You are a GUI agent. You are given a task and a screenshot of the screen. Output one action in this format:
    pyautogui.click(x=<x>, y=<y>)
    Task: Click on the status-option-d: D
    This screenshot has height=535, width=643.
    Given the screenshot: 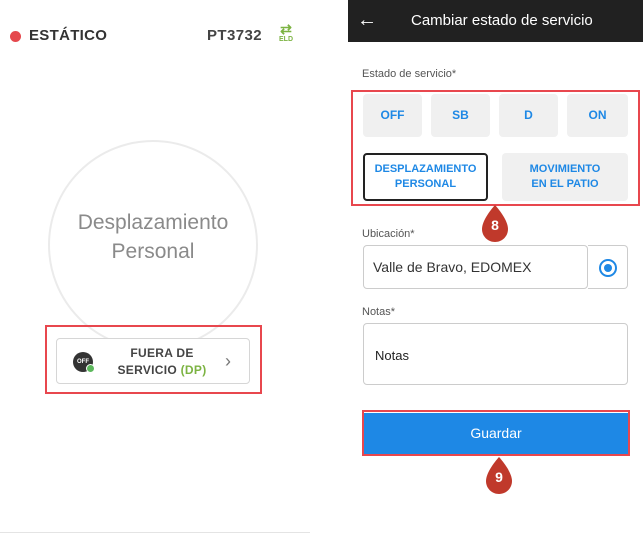 What is the action you would take?
    pyautogui.click(x=528, y=115)
    